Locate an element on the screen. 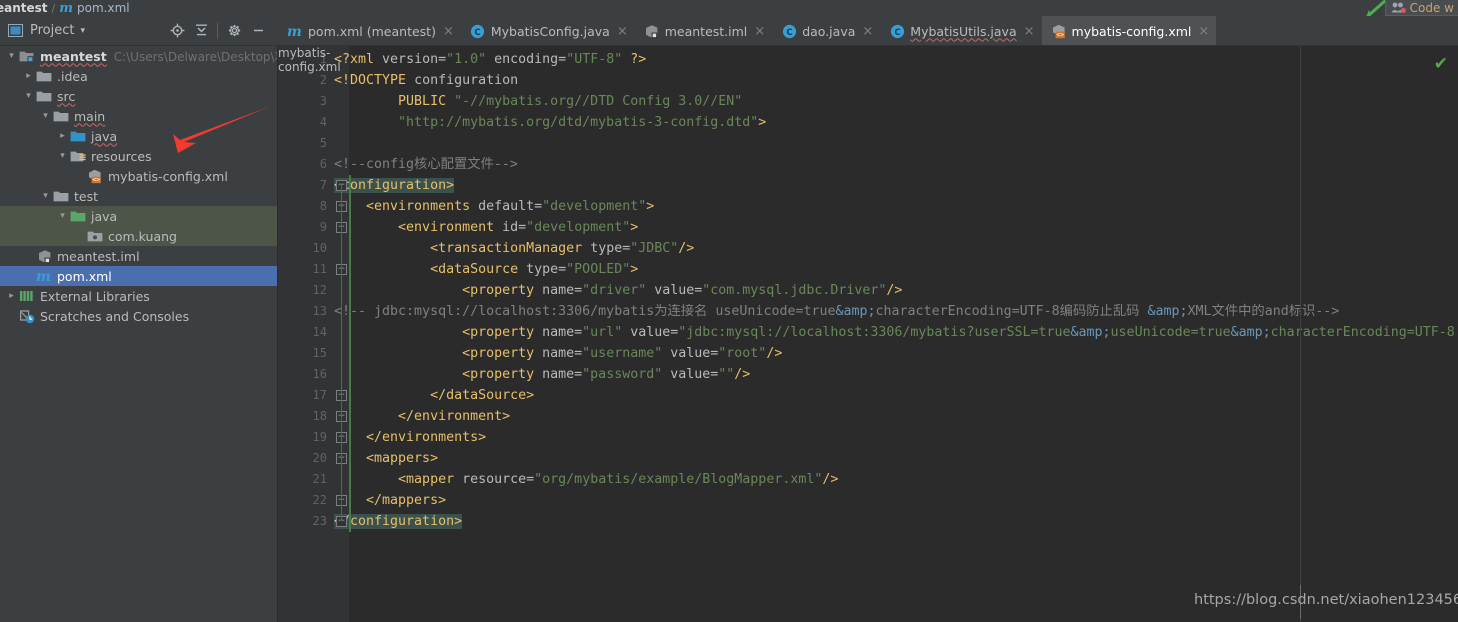 This screenshot has height=622, width=1458. editor-tab-meantest-iml: meantest.iml × is located at coordinates (703, 30).